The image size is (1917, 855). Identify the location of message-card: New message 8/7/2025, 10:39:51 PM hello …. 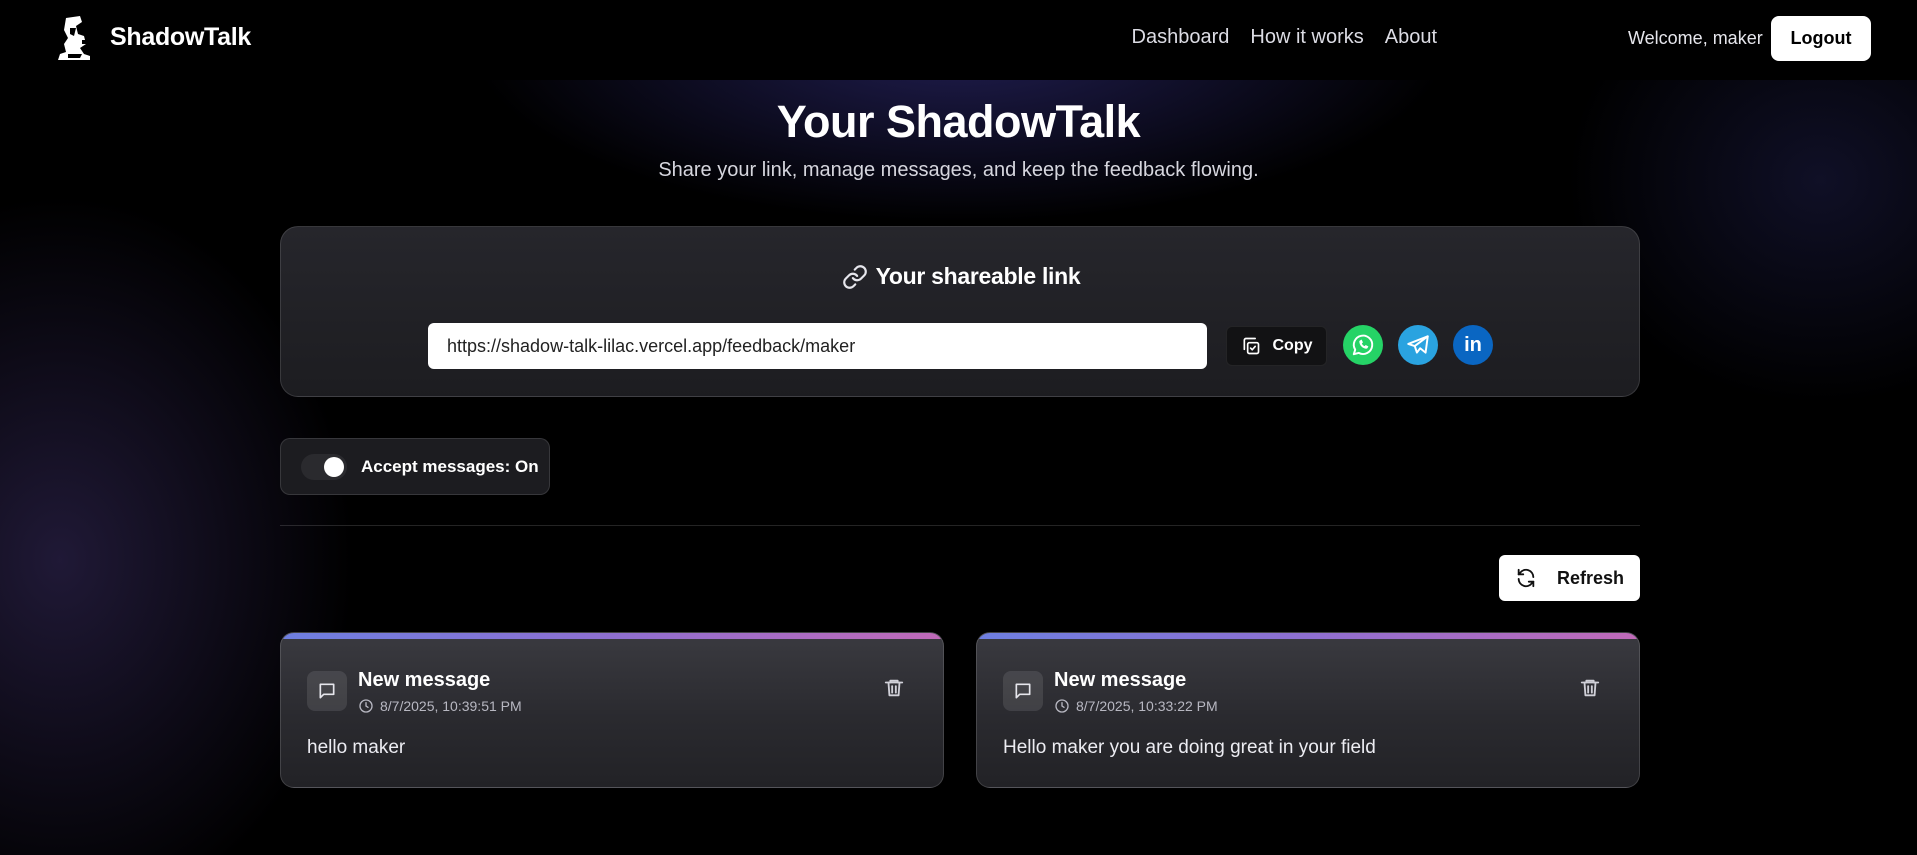
(612, 710).